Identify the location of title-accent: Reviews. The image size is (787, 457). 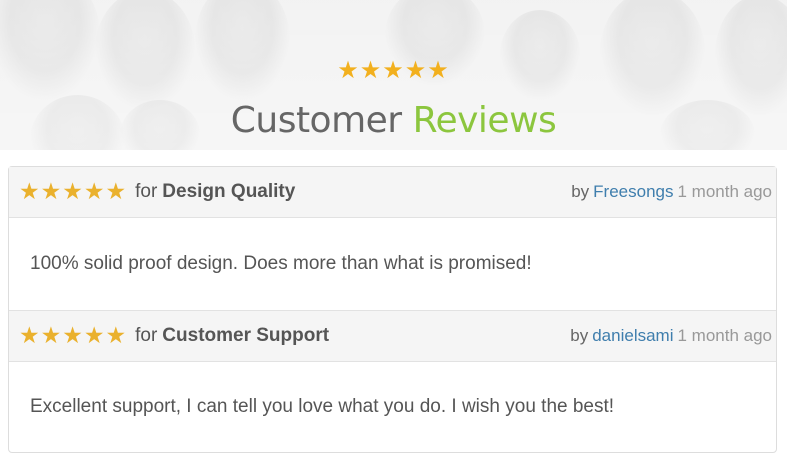
(484, 120).